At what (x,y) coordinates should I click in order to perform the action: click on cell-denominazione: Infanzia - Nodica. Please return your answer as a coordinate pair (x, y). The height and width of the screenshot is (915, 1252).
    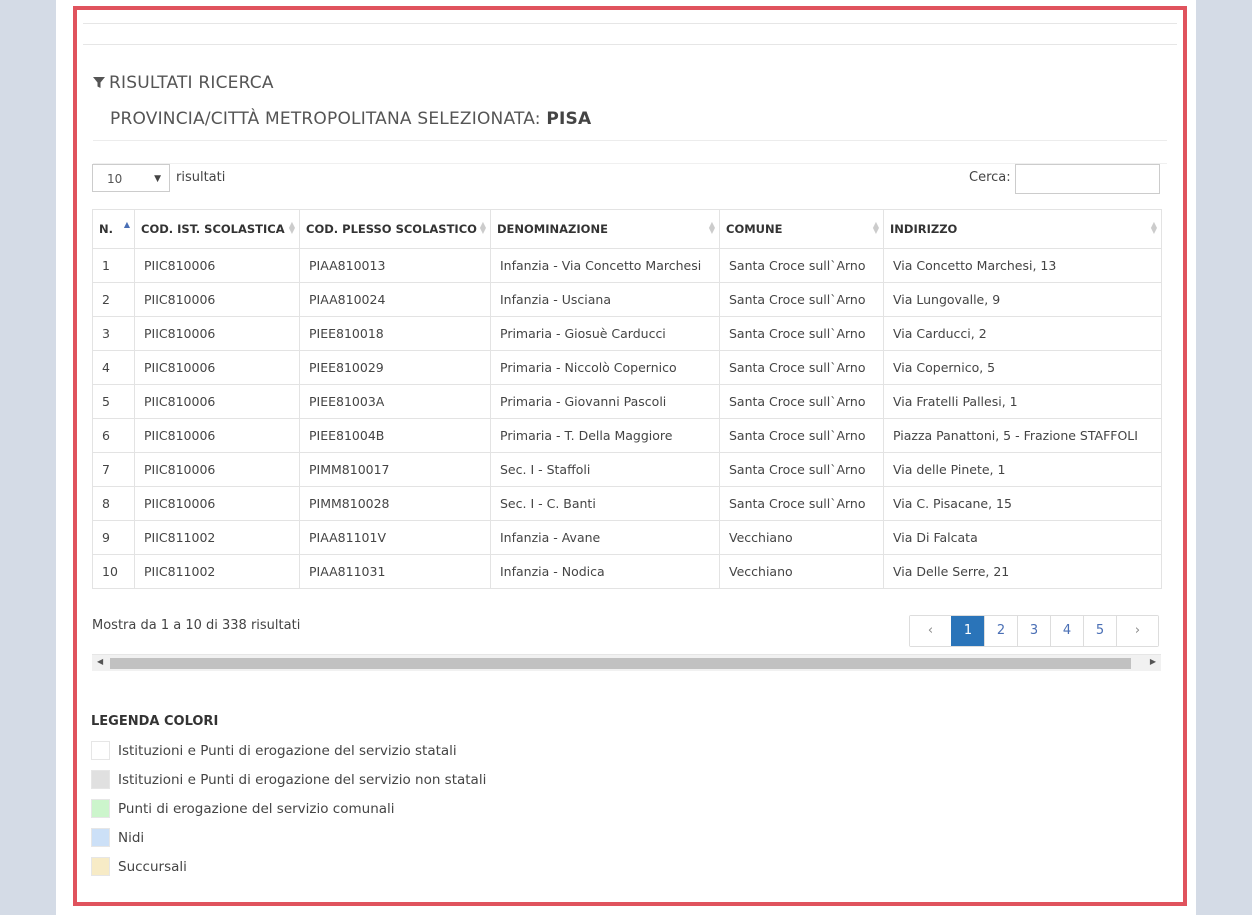
    Looking at the image, I should click on (605, 571).